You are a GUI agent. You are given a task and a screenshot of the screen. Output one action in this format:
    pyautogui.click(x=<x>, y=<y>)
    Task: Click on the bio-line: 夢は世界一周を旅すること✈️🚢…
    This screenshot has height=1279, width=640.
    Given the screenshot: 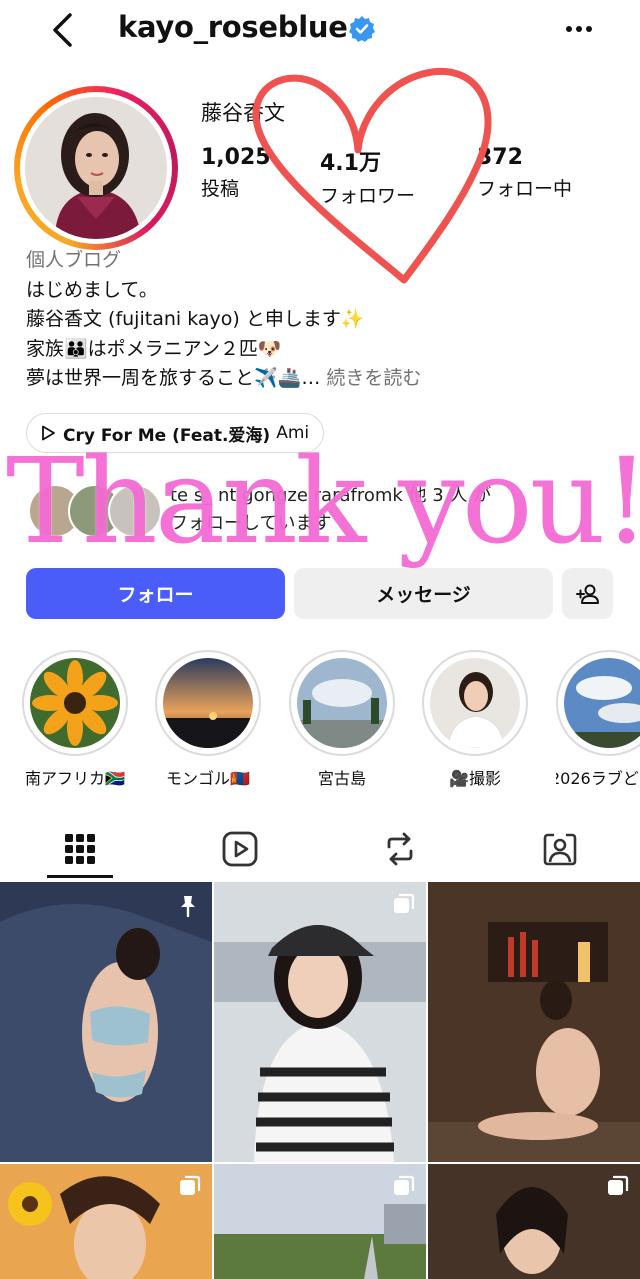 What is the action you would take?
    pyautogui.click(x=173, y=378)
    